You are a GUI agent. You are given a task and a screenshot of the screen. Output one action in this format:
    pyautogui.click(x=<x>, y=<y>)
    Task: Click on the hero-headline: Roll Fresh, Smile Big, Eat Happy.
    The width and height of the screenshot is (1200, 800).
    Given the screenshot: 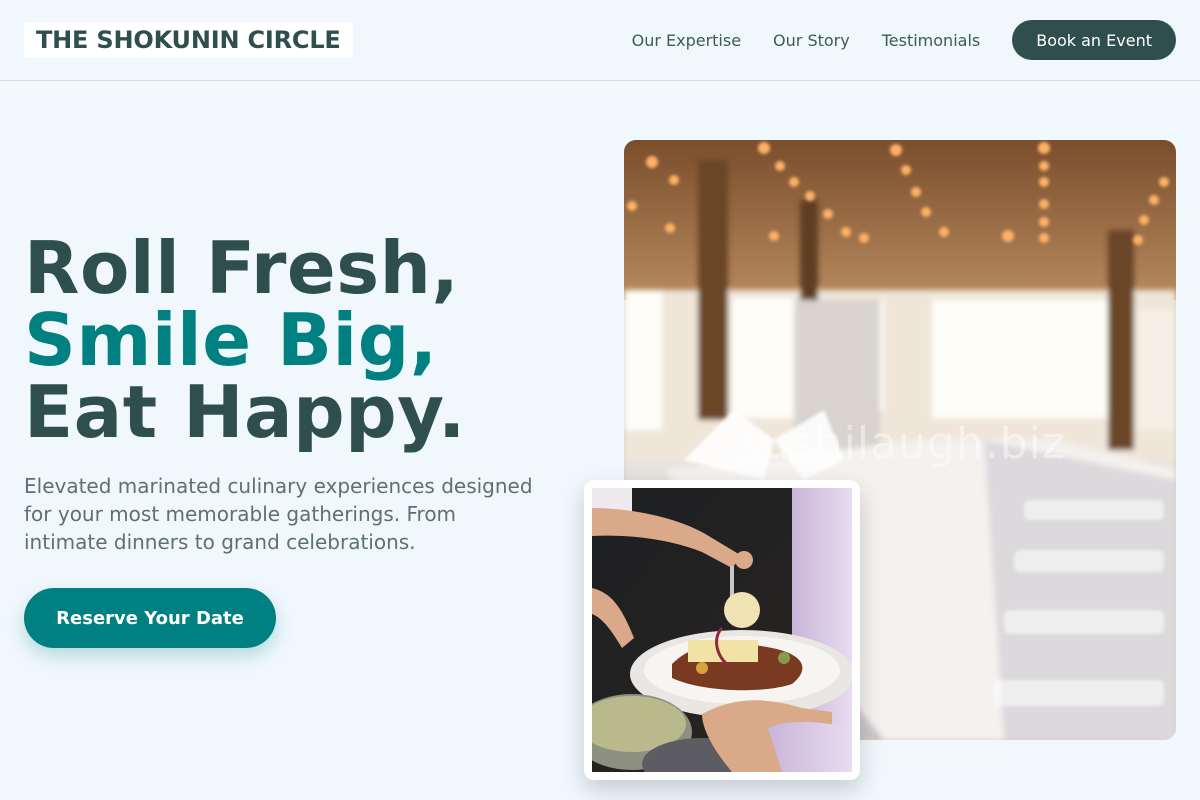 What is the action you would take?
    pyautogui.click(x=245, y=340)
    